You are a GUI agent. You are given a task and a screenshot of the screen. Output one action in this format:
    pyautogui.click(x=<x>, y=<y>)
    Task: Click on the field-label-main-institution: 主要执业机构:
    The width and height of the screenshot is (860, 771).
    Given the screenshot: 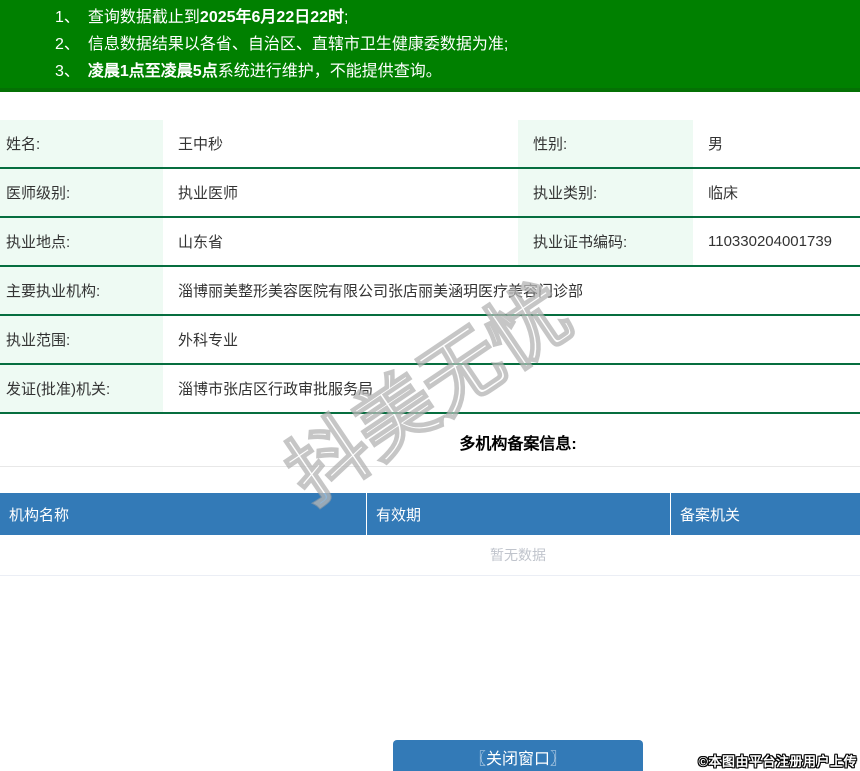 What is the action you would take?
    pyautogui.click(x=81, y=290)
    